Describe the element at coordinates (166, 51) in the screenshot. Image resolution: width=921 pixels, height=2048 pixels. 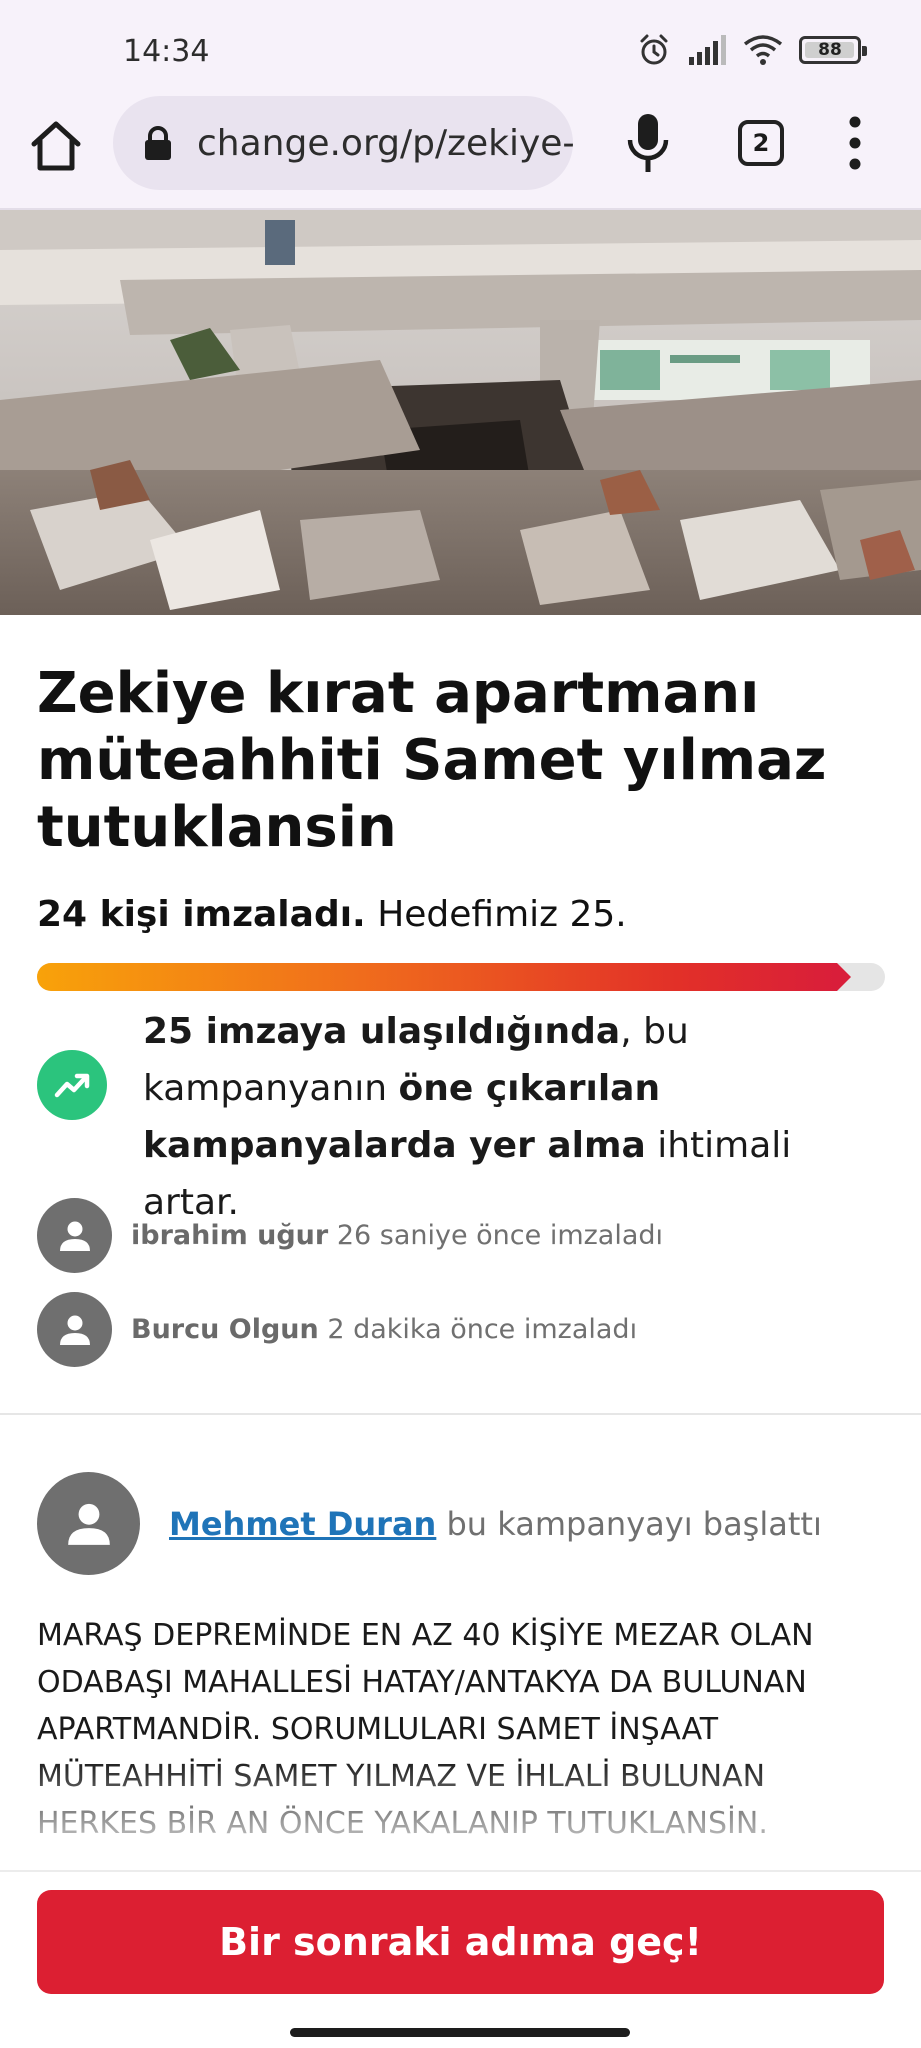
I see `status-time: 14:34` at that location.